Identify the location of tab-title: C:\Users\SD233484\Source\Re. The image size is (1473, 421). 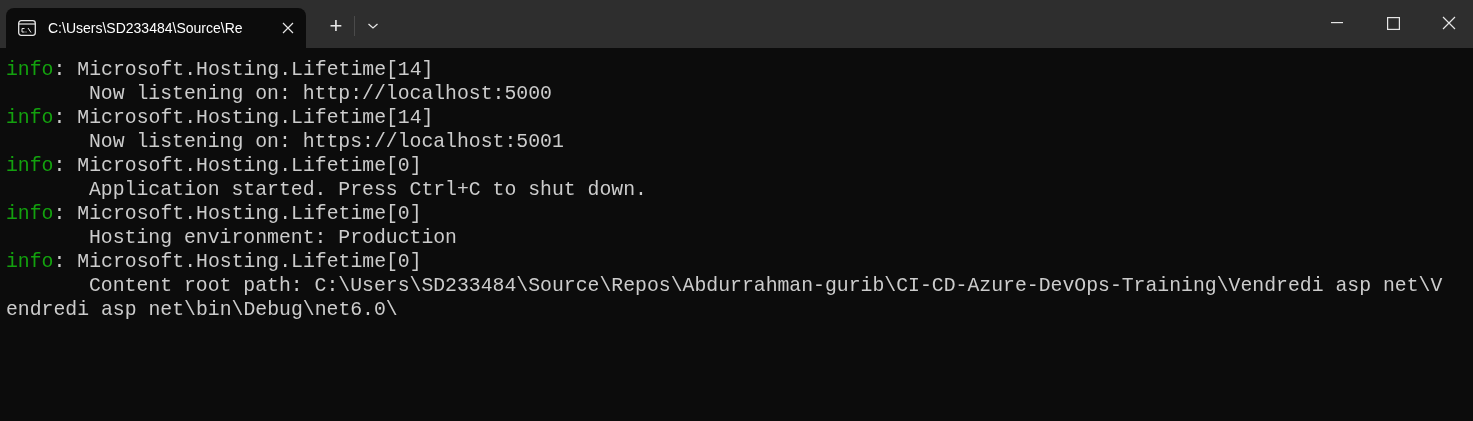
(146, 28).